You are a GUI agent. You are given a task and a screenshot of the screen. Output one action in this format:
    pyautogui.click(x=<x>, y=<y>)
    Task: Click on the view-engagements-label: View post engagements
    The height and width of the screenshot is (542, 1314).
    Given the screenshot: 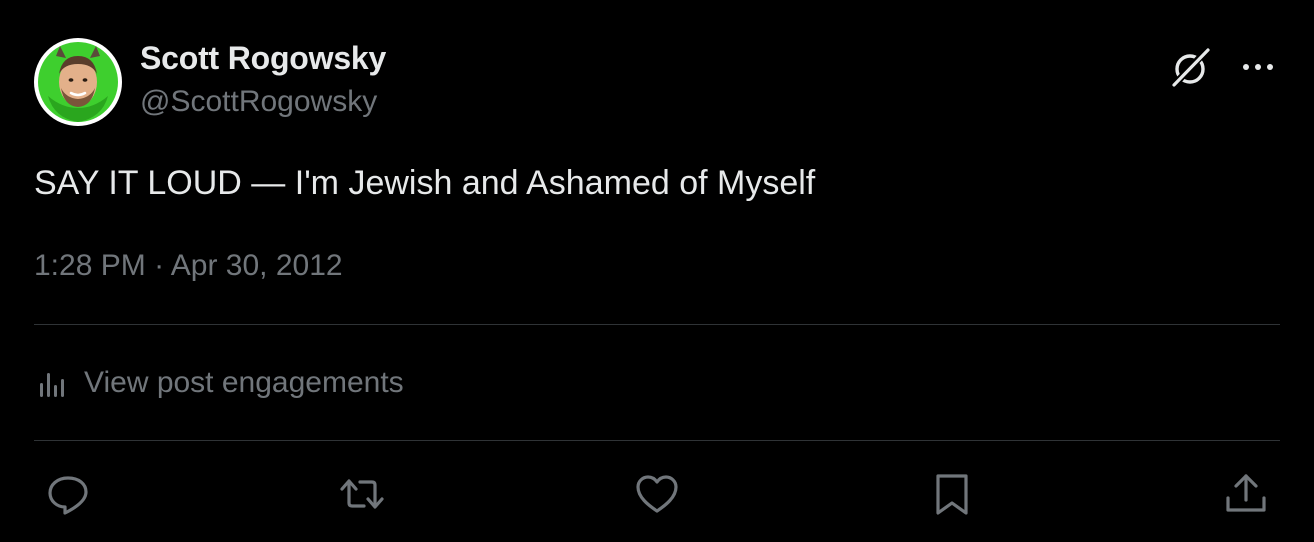 What is the action you would take?
    pyautogui.click(x=244, y=382)
    